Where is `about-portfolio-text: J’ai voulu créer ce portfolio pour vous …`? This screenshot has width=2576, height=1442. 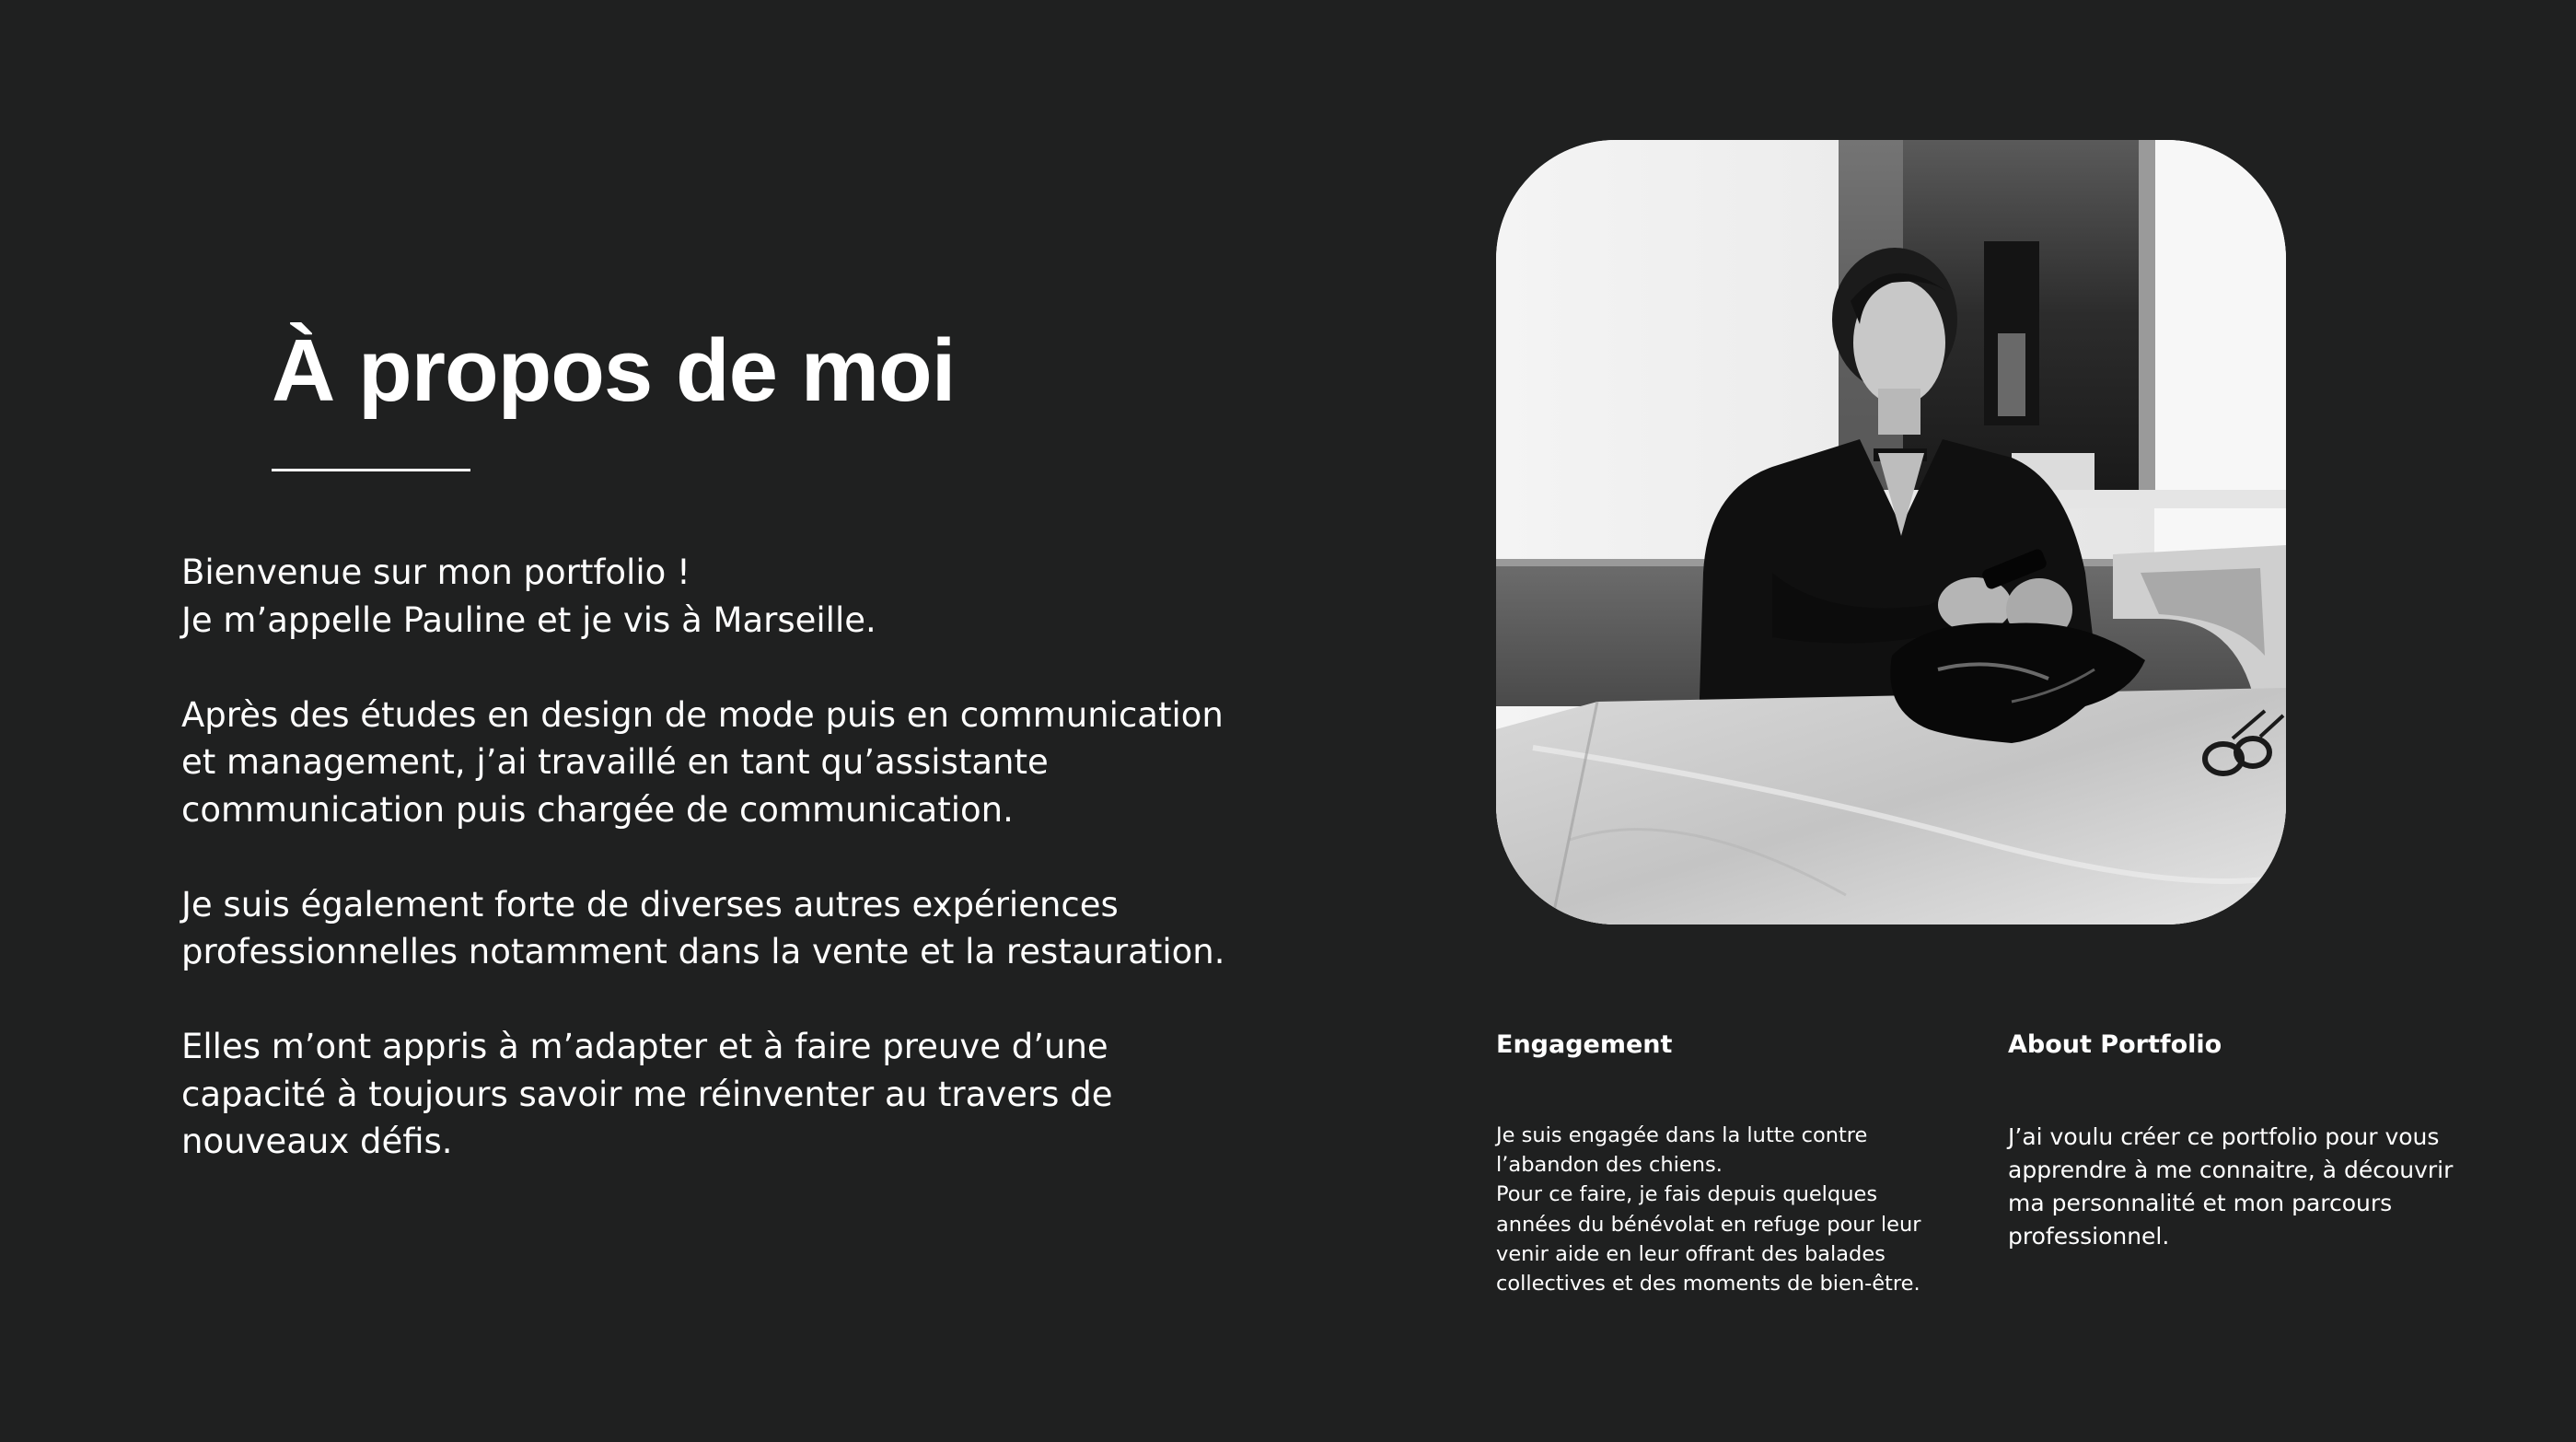
about-portfolio-text: J’ai voulu créer ce portfolio pour vous … is located at coordinates (2231, 1186).